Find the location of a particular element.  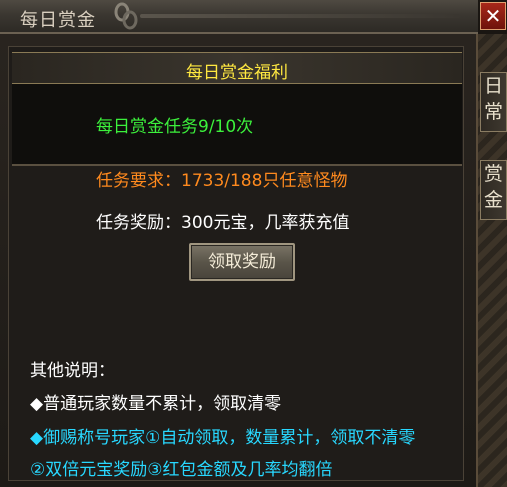

task-reward-text: 任务奖励：300元宝，几率获充值 is located at coordinates (223, 223).